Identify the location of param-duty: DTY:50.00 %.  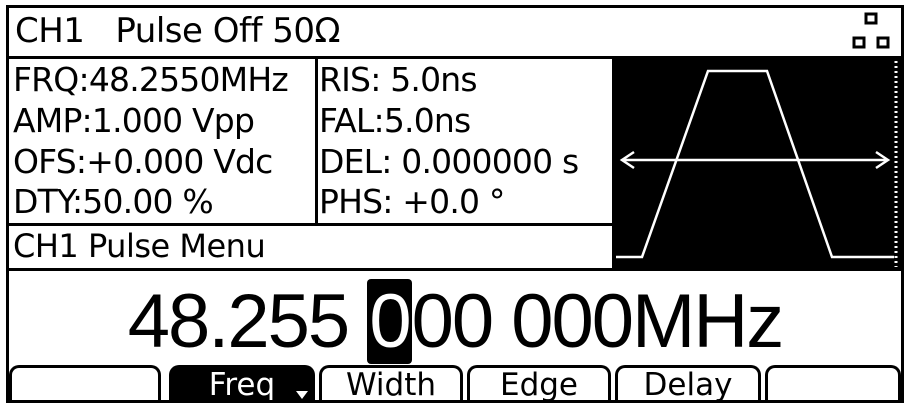
(113, 201).